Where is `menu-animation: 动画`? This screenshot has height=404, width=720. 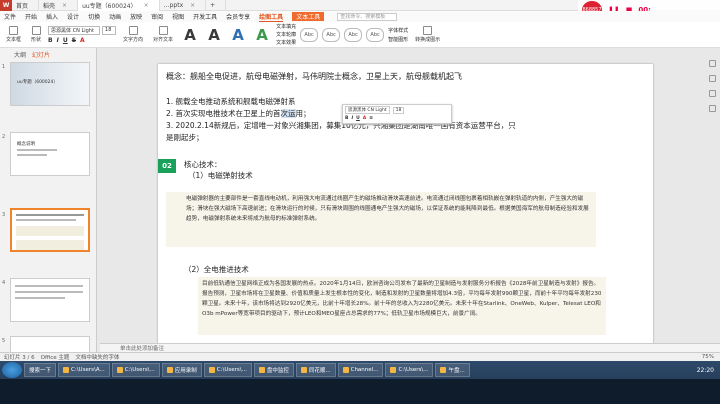
menu-animation: 动画 is located at coordinates (115, 16).